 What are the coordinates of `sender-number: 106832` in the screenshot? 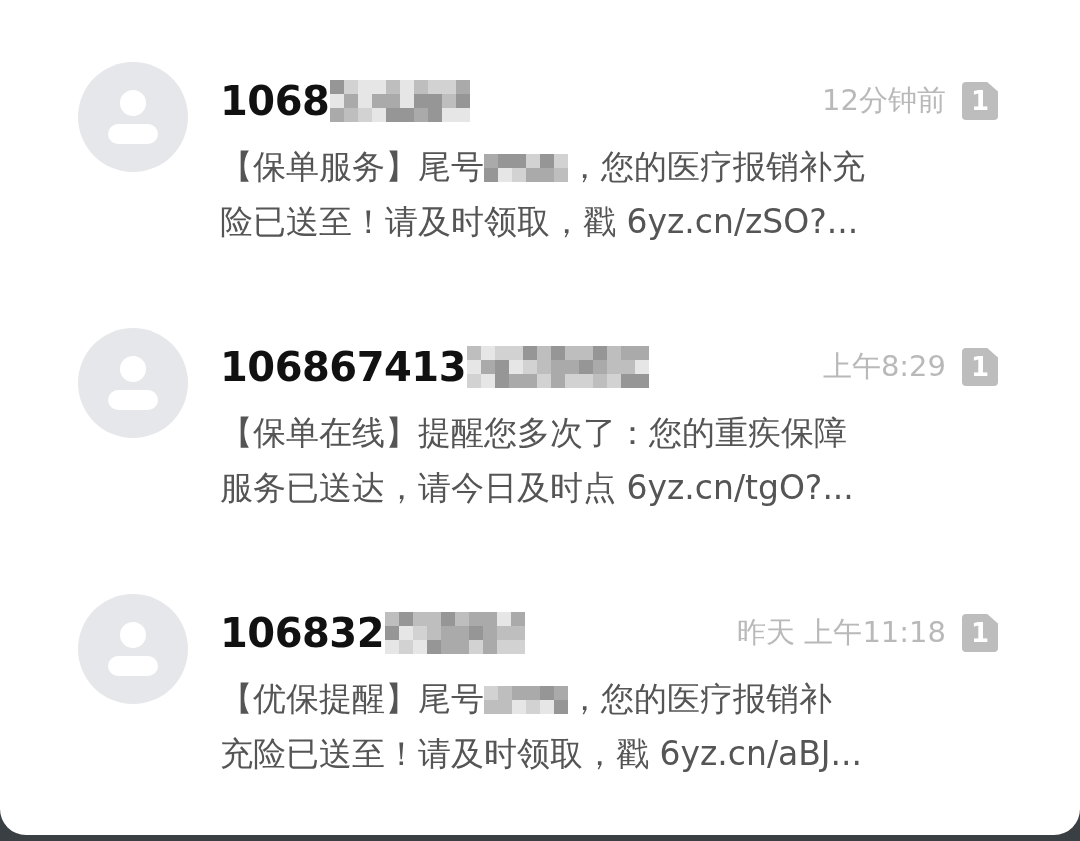 It's located at (302, 633).